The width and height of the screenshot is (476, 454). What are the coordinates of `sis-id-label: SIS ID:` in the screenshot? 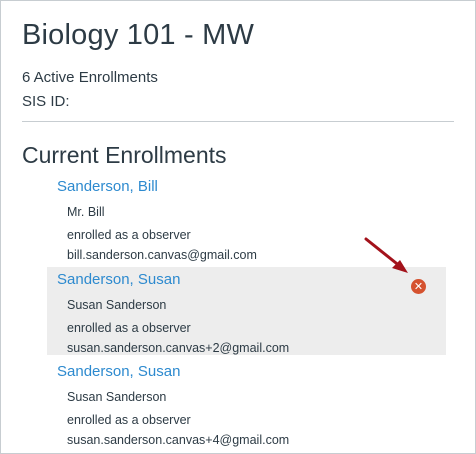 It's located at (46, 101).